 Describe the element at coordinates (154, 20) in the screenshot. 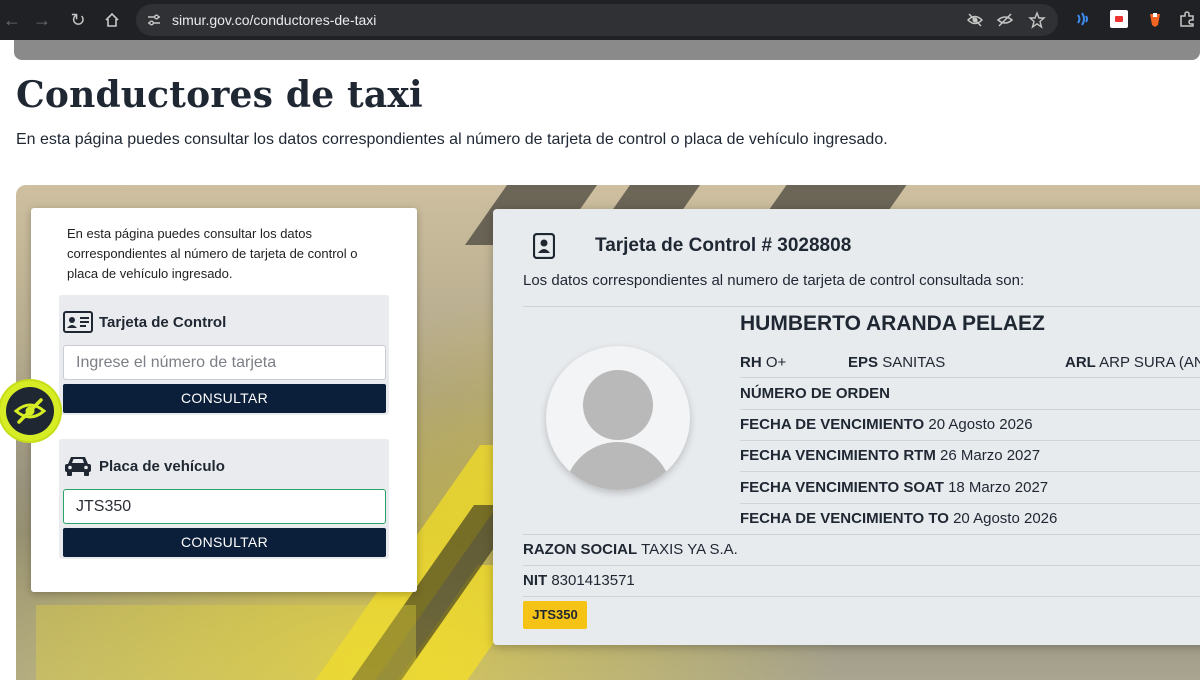

I see `site-settings-icon` at that location.